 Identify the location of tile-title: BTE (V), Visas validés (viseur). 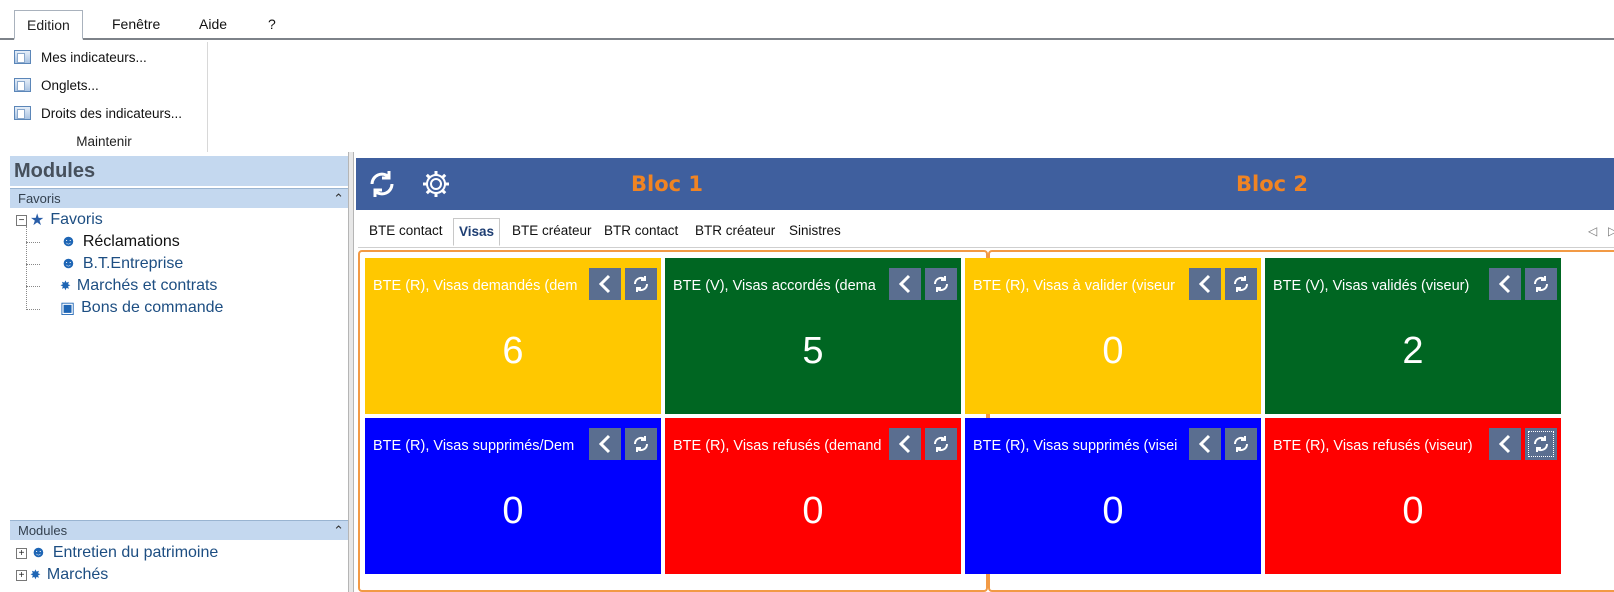
(1371, 286).